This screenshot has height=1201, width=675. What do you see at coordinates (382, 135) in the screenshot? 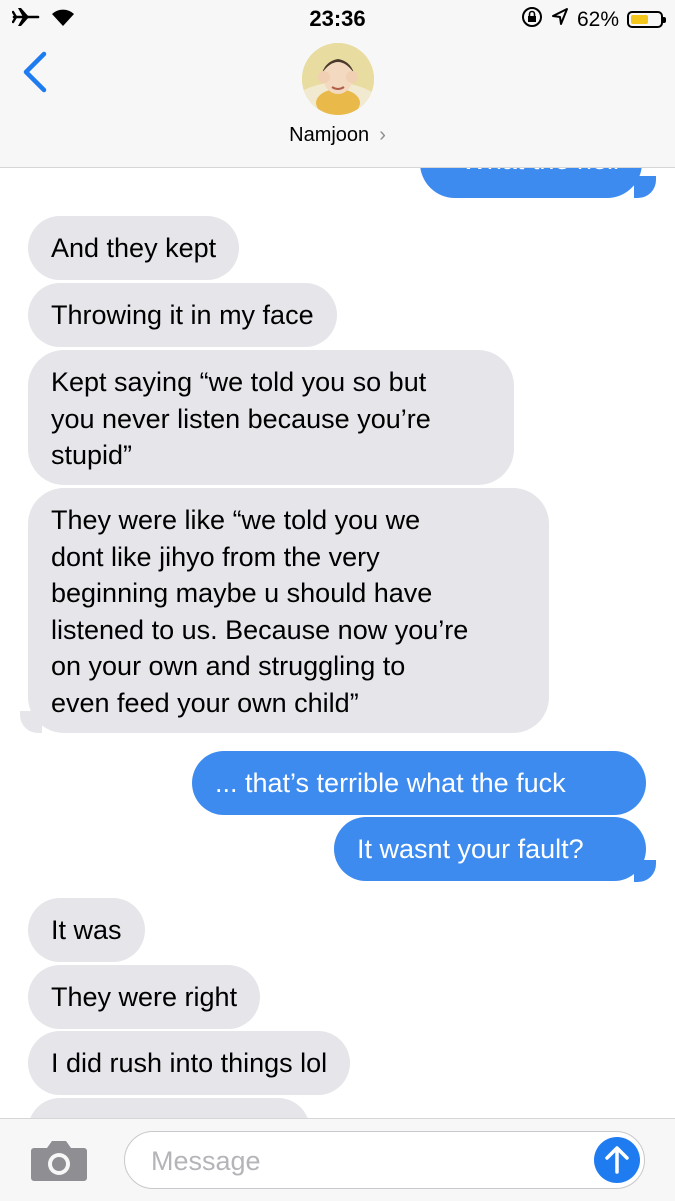
I see `chevron-right-icon: ›` at bounding box center [382, 135].